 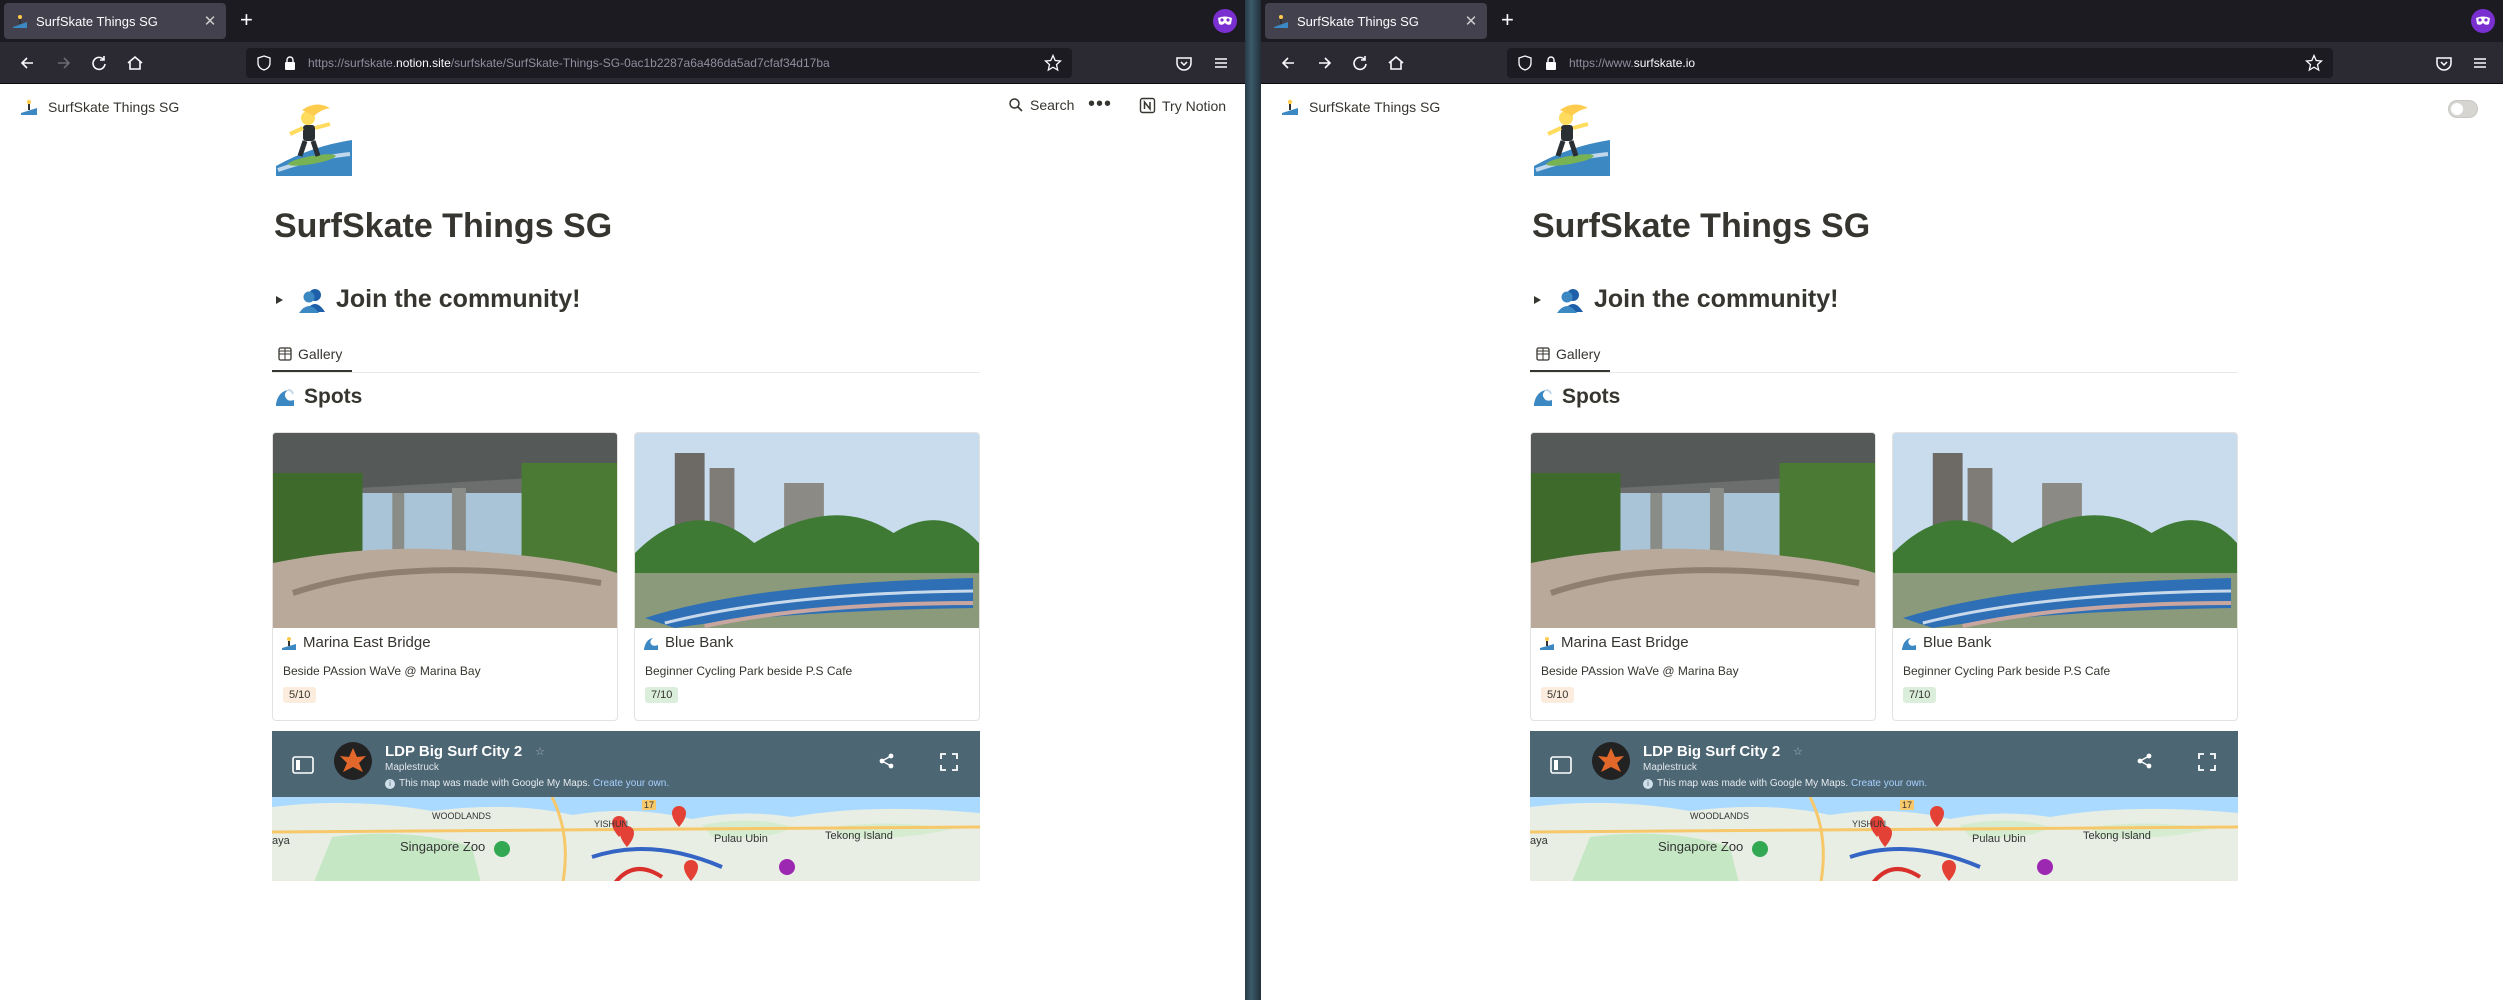 I want to click on map-label: YISHUN, so click(x=1869, y=824).